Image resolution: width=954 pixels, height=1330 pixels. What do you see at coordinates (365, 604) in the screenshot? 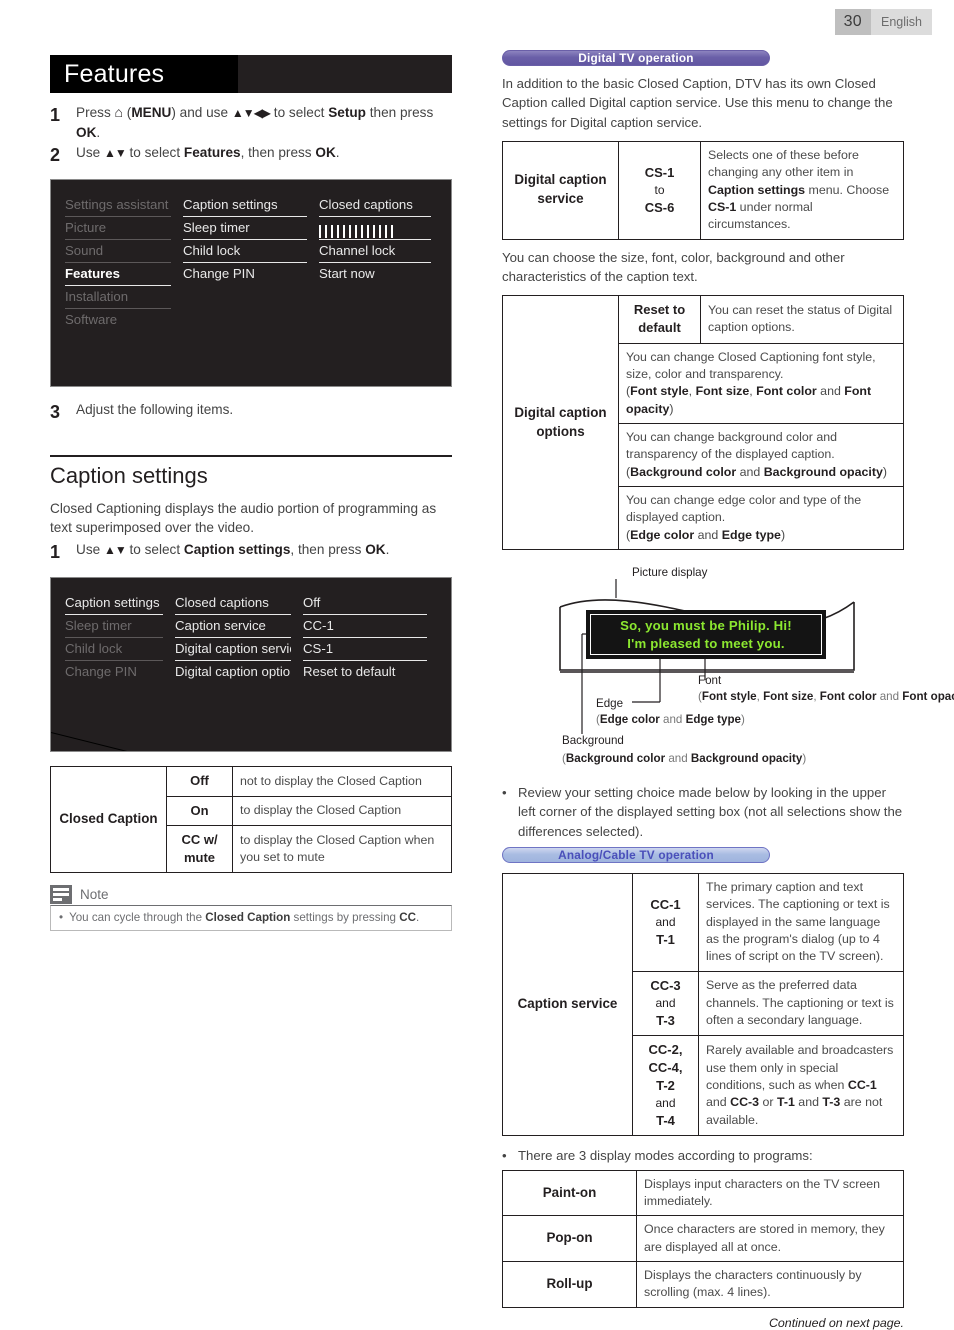
I see `menu-value-closed-captions: Off` at bounding box center [365, 604].